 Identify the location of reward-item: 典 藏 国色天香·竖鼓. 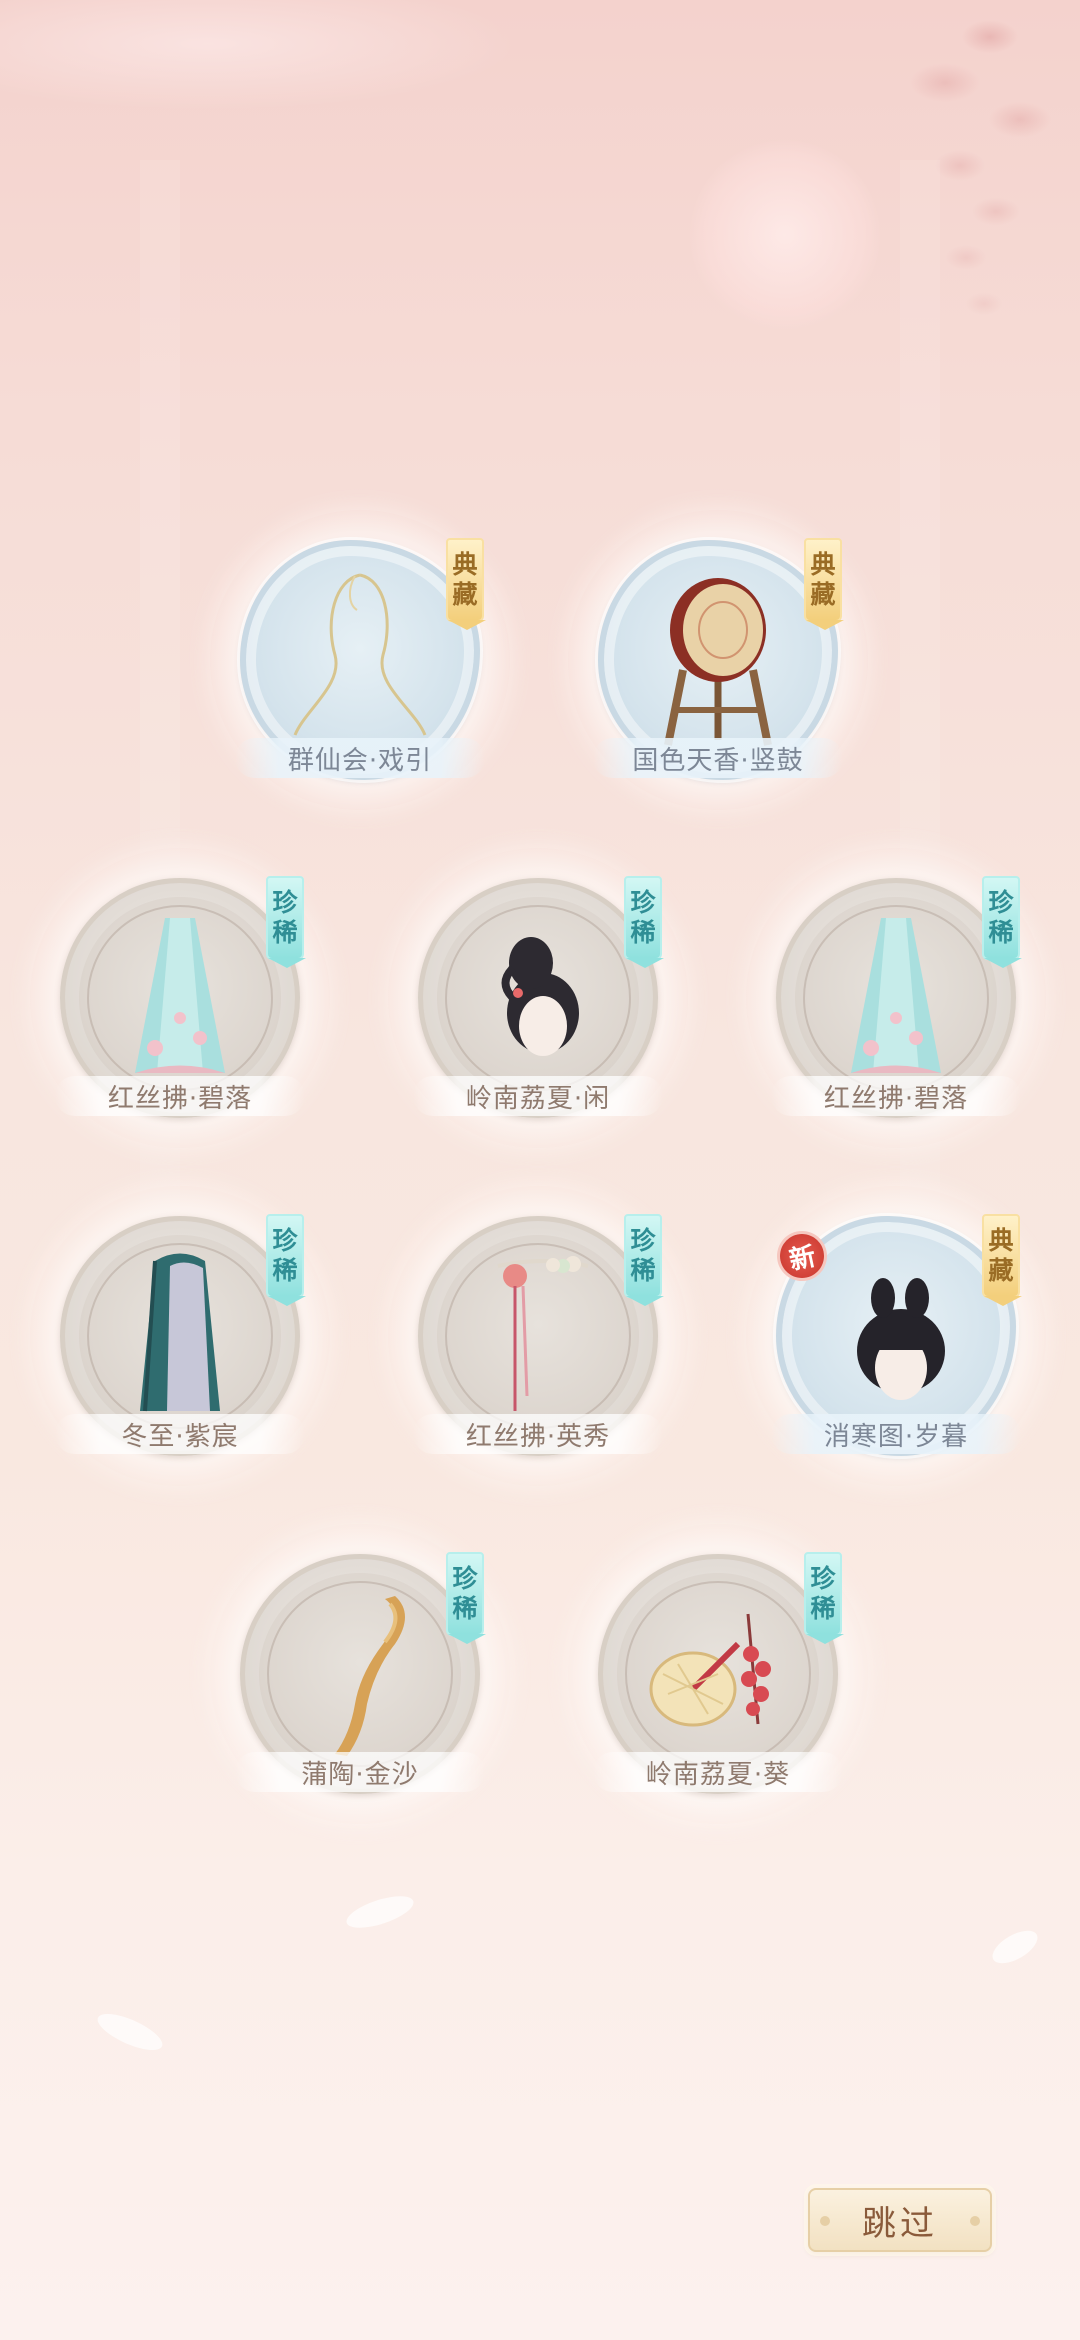
(718, 660).